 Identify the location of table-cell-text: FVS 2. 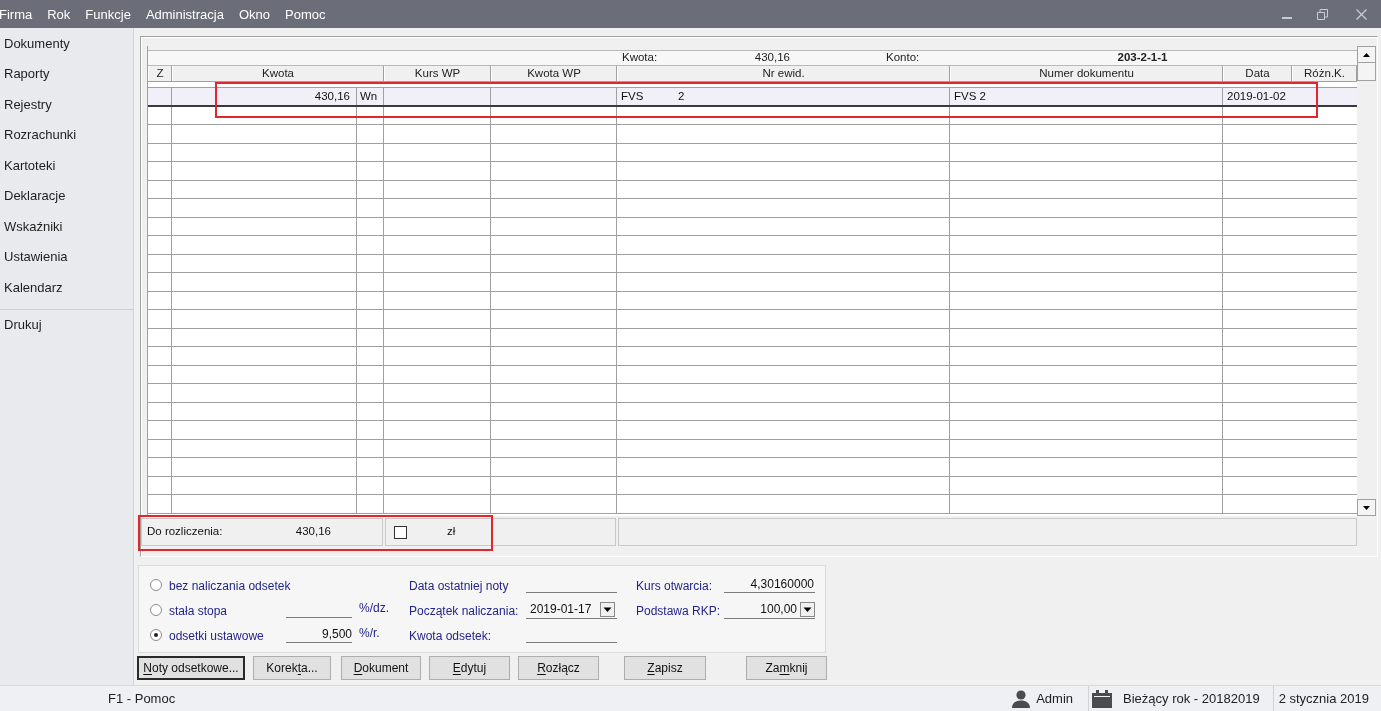
(970, 96).